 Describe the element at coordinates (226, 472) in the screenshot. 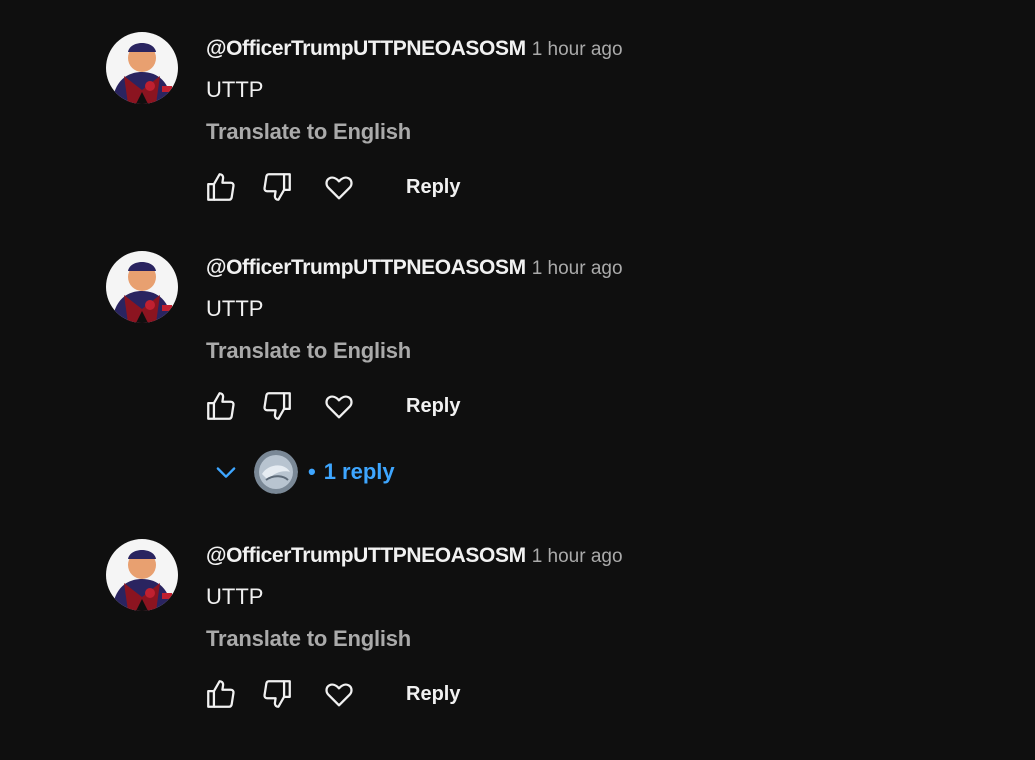

I see `chevron-down-icon` at that location.